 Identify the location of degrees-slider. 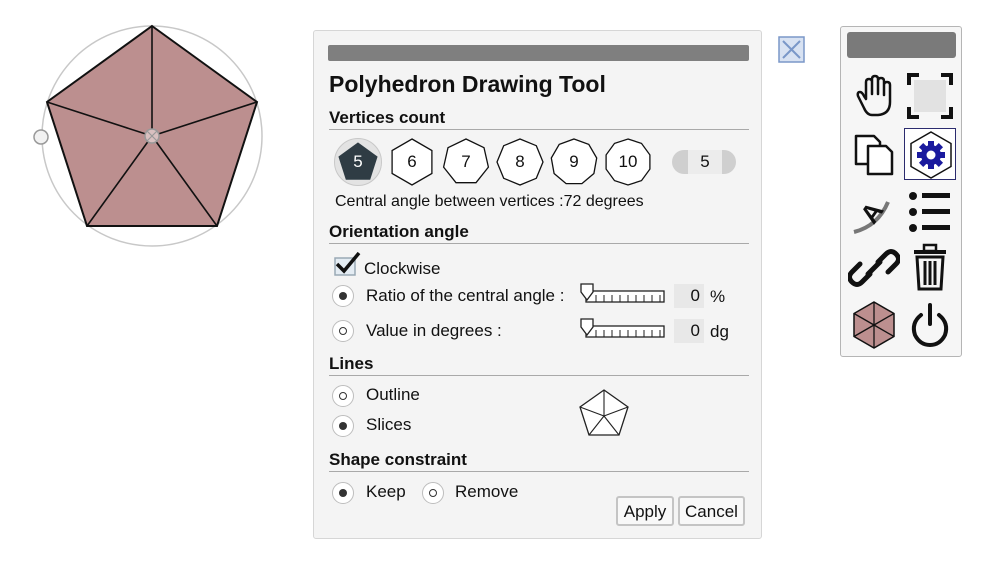
(623, 329).